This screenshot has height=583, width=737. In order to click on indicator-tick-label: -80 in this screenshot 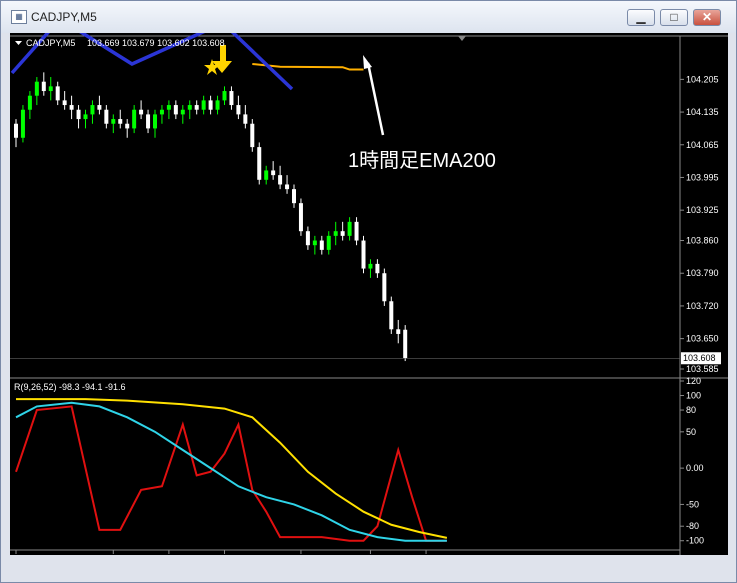, I will do `click(692, 526)`.